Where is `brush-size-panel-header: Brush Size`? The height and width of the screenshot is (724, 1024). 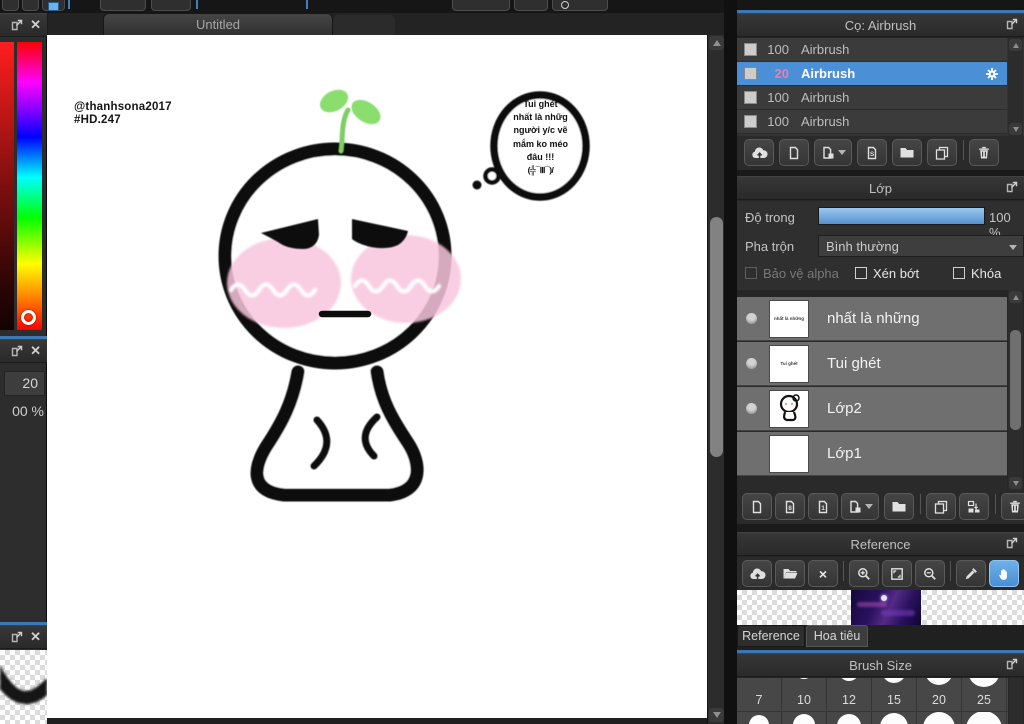
brush-size-panel-header: Brush Size is located at coordinates (880, 665).